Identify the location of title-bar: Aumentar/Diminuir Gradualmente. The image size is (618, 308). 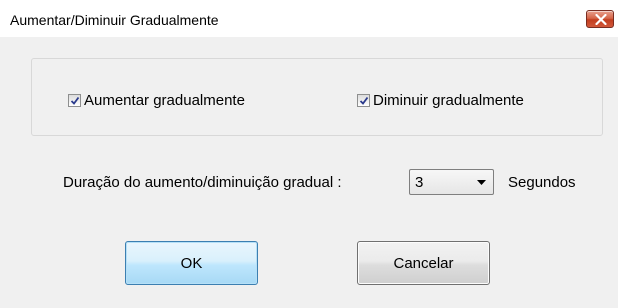
(309, 18).